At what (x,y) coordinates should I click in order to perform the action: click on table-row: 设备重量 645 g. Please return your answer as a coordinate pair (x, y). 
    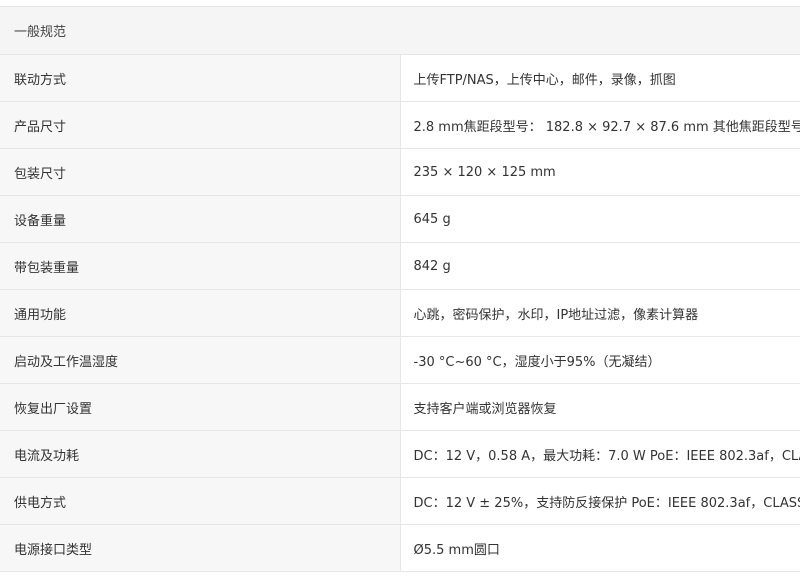
    Looking at the image, I should click on (400, 219).